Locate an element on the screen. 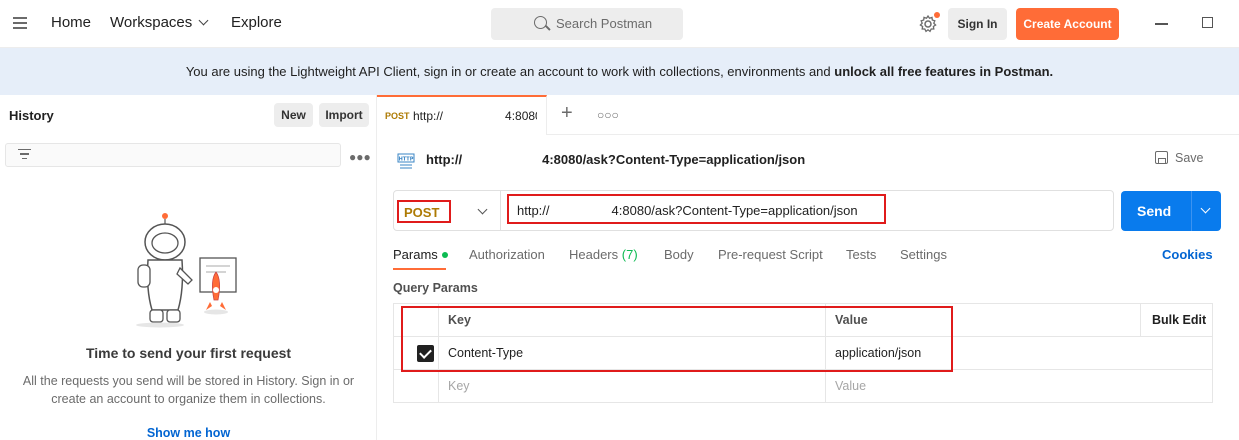  more-options-icon: ●●● is located at coordinates (360, 157).